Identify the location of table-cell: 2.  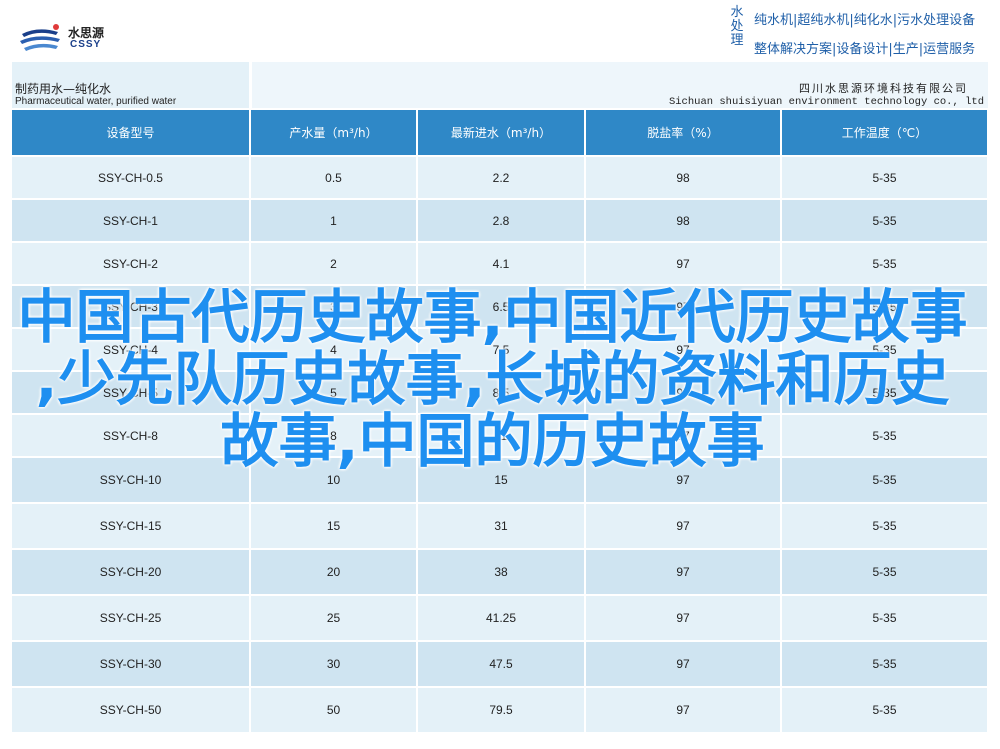
(333, 263).